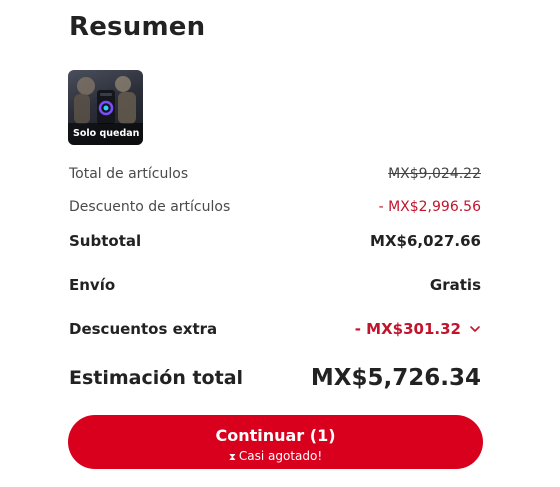 This screenshot has height=487, width=560. I want to click on chevron-down-icon, so click(475, 329).